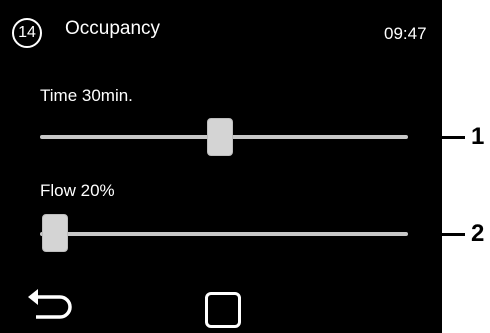 This screenshot has width=490, height=333. I want to click on home-square-icon, so click(223, 310).